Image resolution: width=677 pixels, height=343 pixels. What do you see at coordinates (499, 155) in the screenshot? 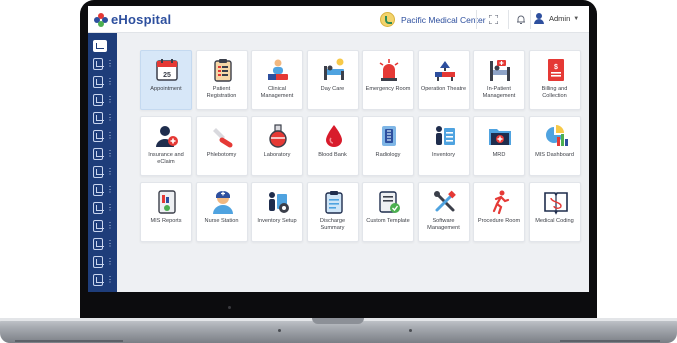
I see `module-label: MRD` at bounding box center [499, 155].